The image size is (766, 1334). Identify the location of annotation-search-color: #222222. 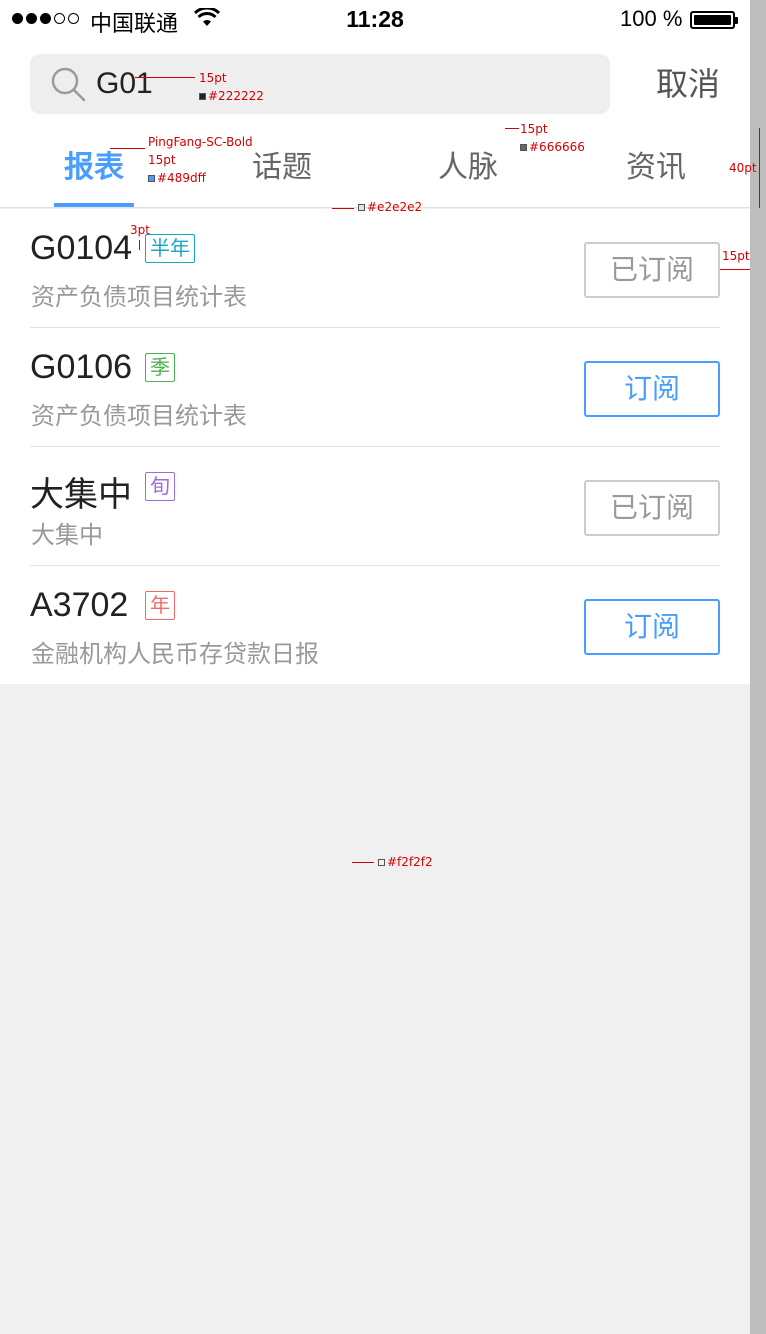
(231, 96).